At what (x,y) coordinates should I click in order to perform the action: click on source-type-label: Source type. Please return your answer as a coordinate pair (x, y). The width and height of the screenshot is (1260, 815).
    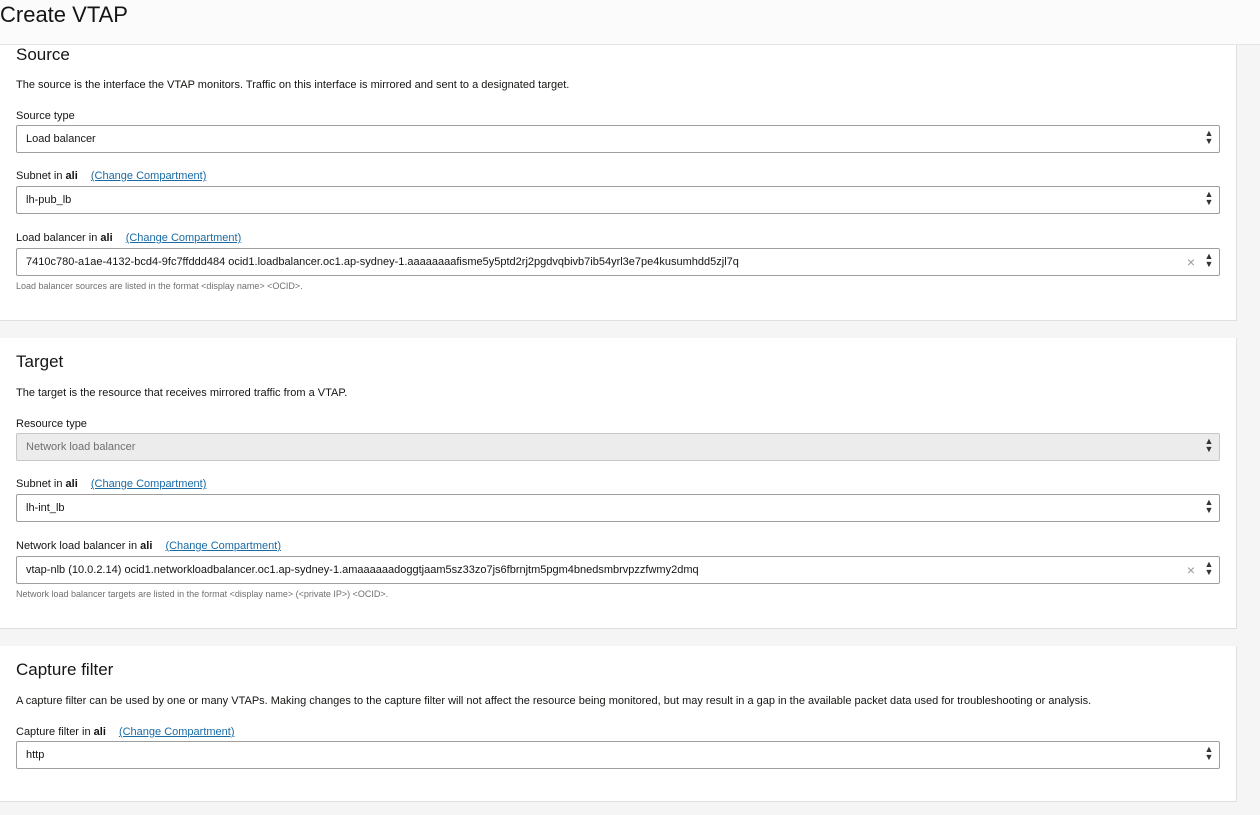
    Looking at the image, I should click on (45, 116).